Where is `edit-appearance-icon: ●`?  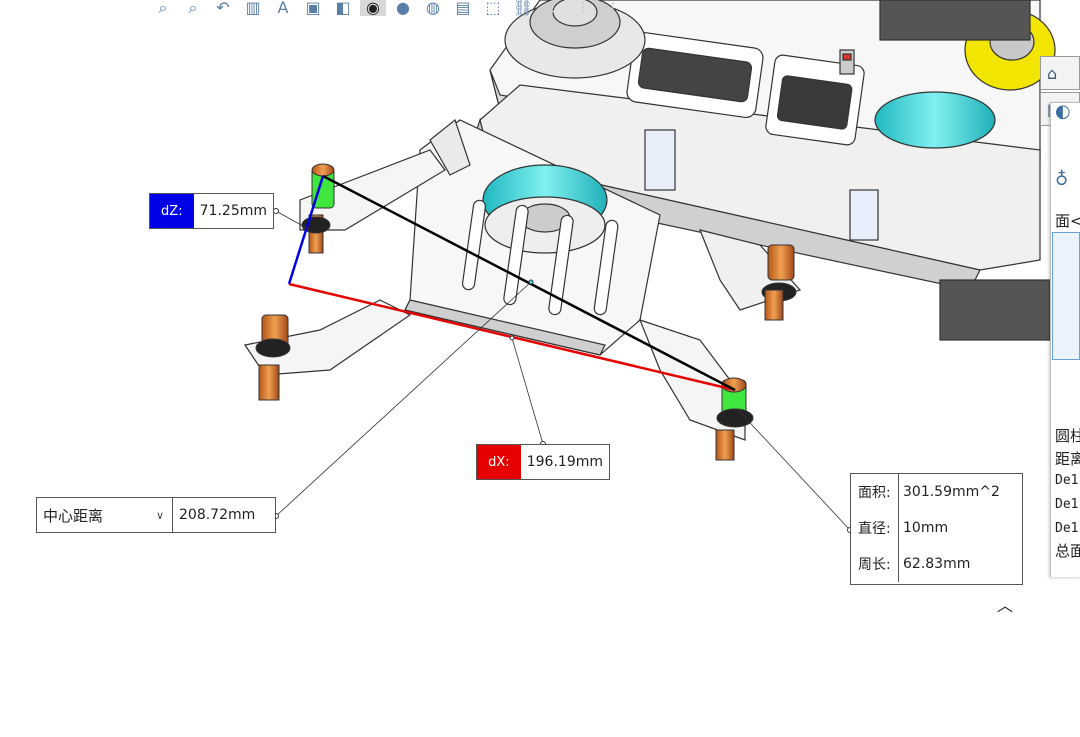
edit-appearance-icon: ● is located at coordinates (403, 8).